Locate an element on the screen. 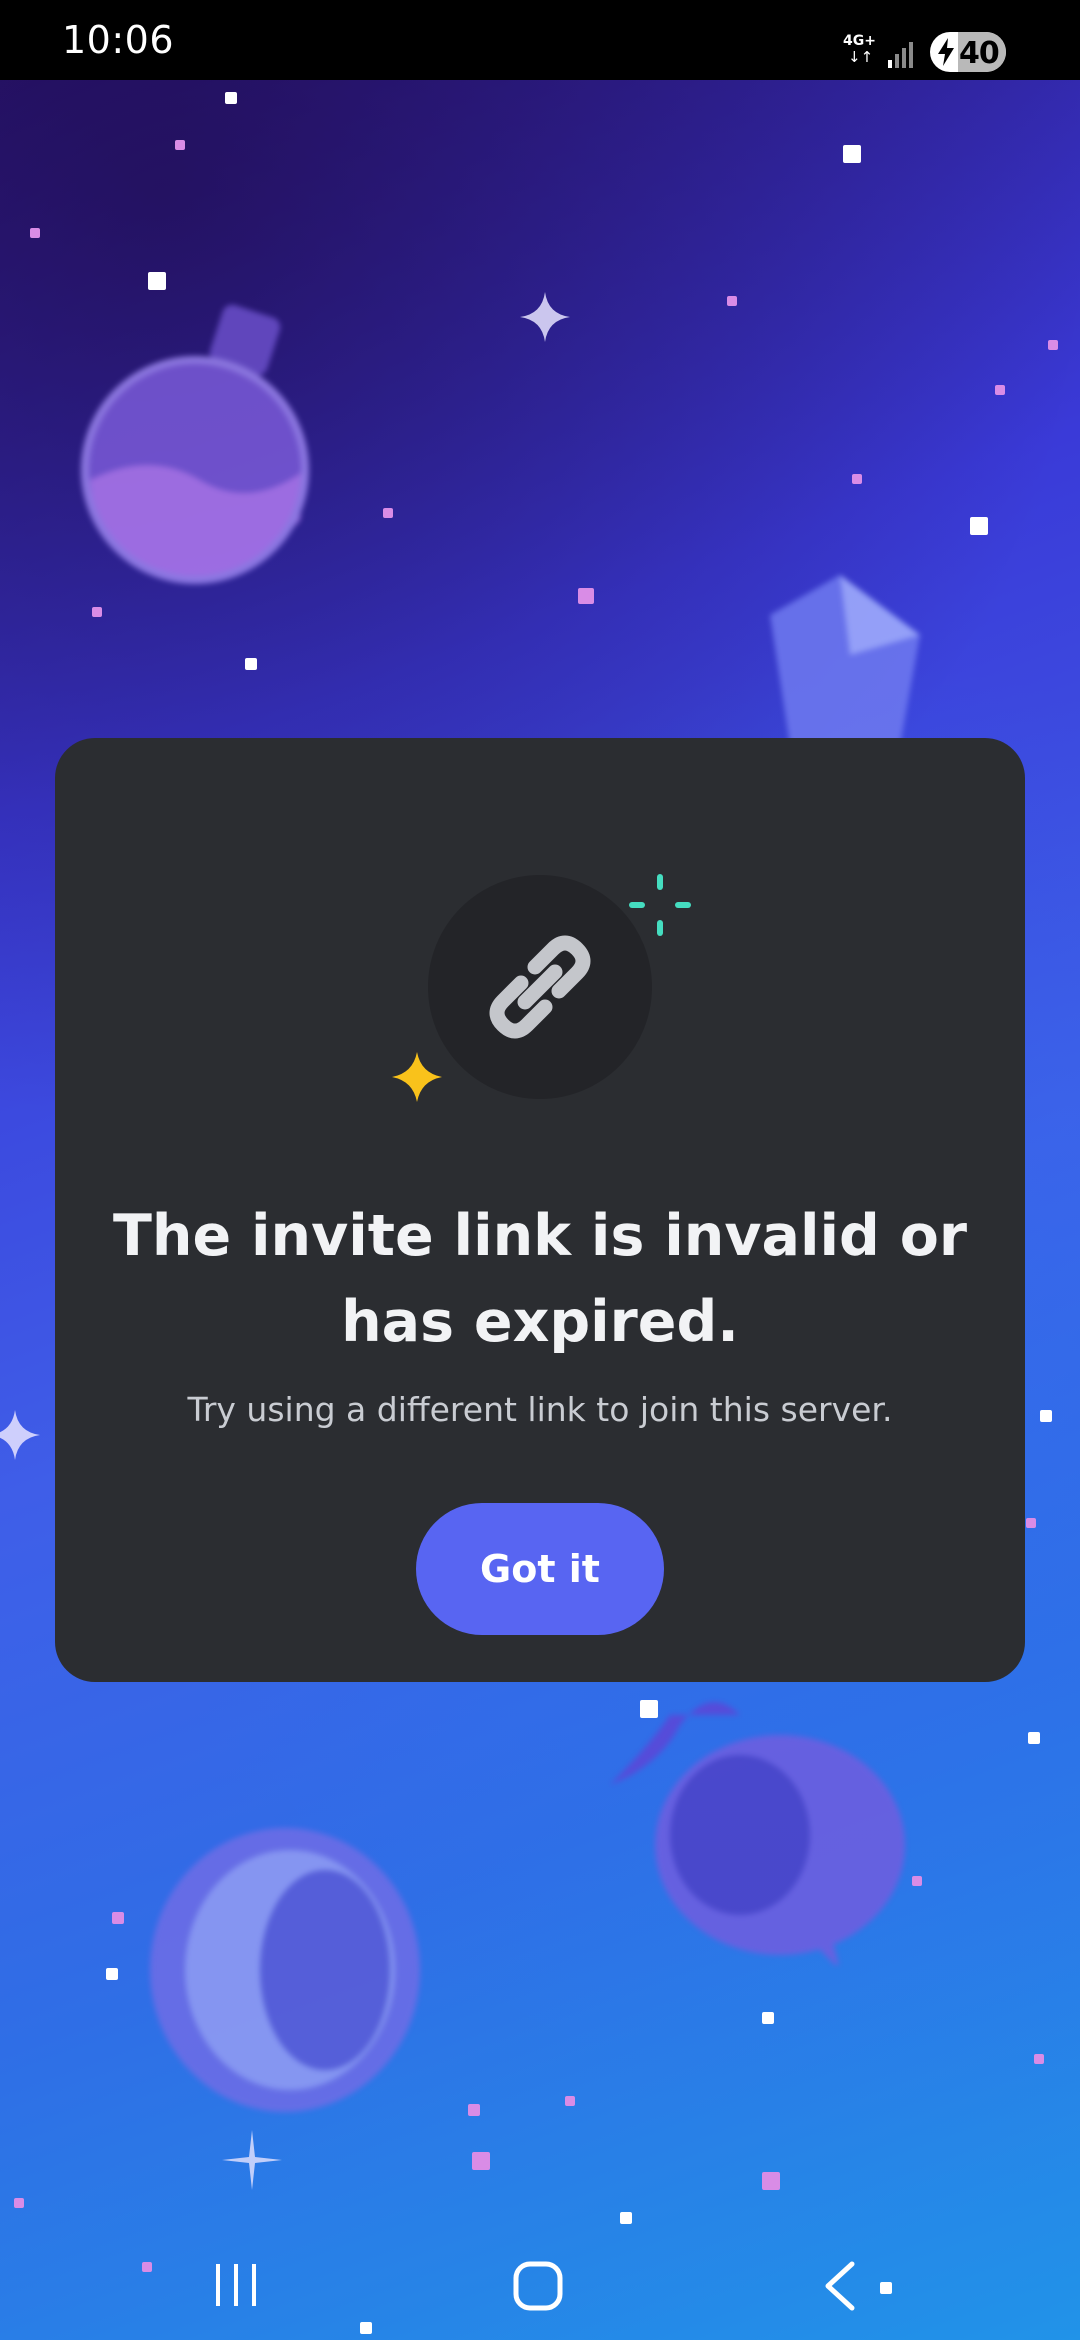  link-icon-badge is located at coordinates (540, 987).